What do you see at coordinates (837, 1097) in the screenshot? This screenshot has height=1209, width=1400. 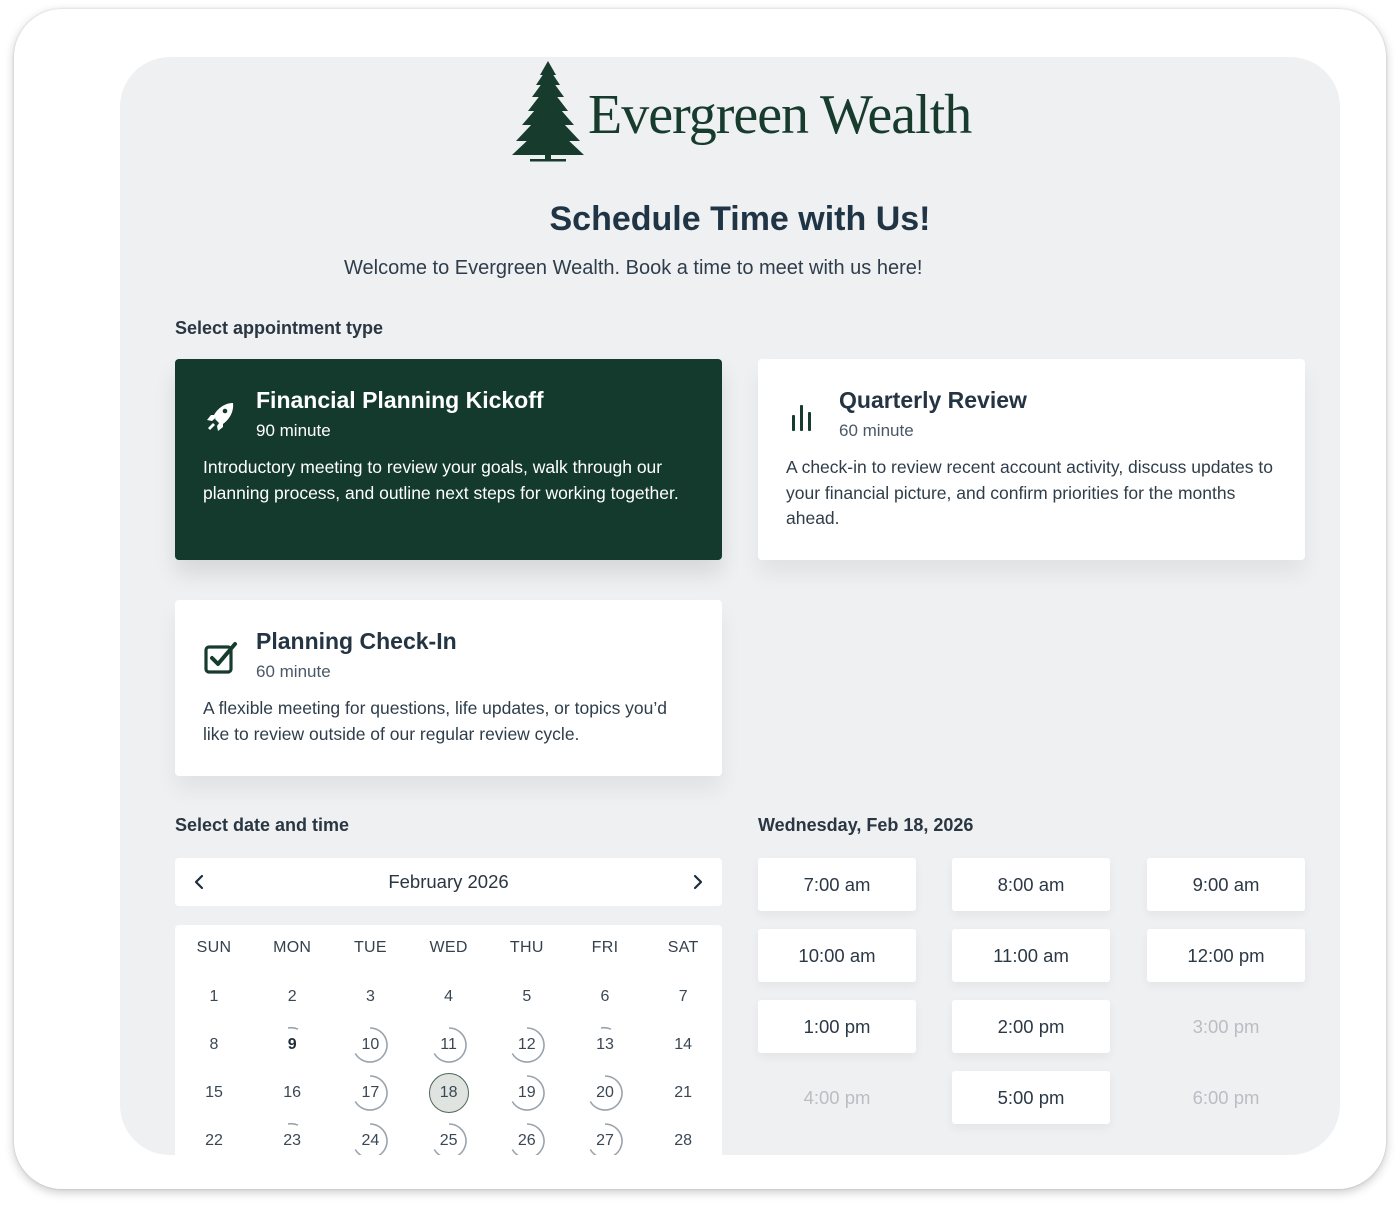 I see `time-slot-button: 4:00 pm` at bounding box center [837, 1097].